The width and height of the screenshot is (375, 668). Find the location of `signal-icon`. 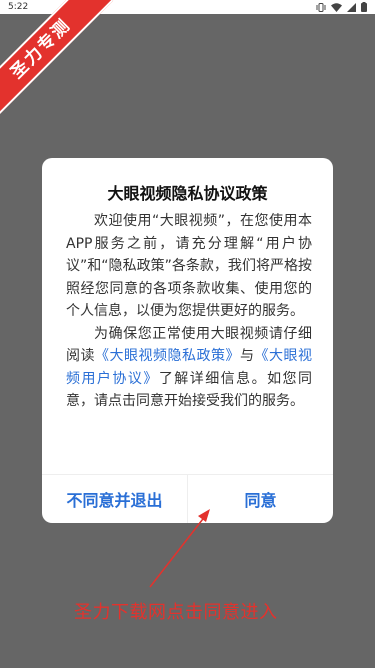

signal-icon is located at coordinates (351, 7).